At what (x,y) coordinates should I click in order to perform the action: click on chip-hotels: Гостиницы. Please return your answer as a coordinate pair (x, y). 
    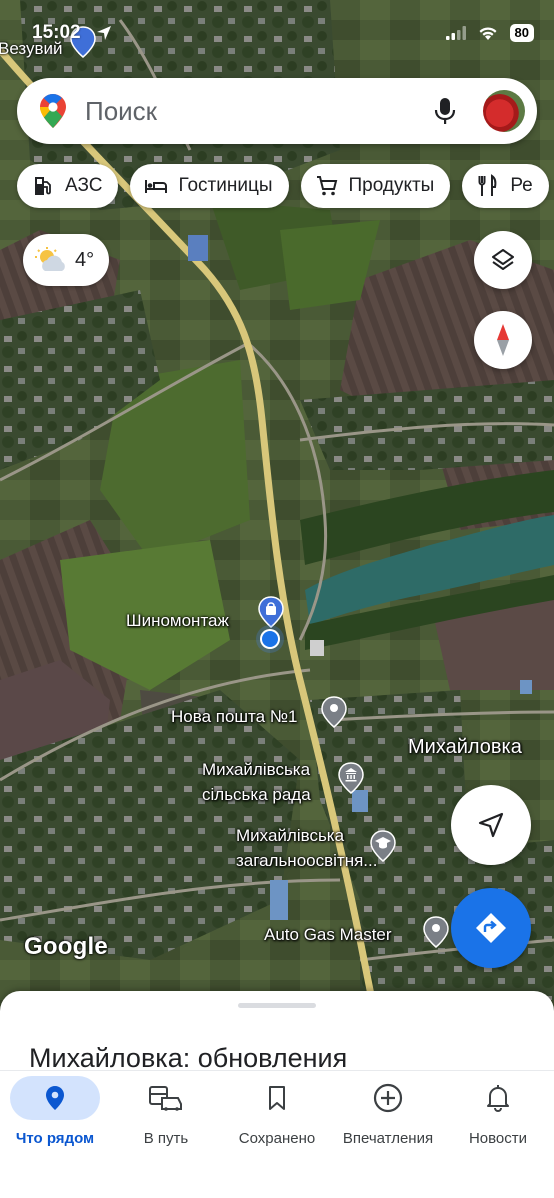
    Looking at the image, I should click on (209, 186).